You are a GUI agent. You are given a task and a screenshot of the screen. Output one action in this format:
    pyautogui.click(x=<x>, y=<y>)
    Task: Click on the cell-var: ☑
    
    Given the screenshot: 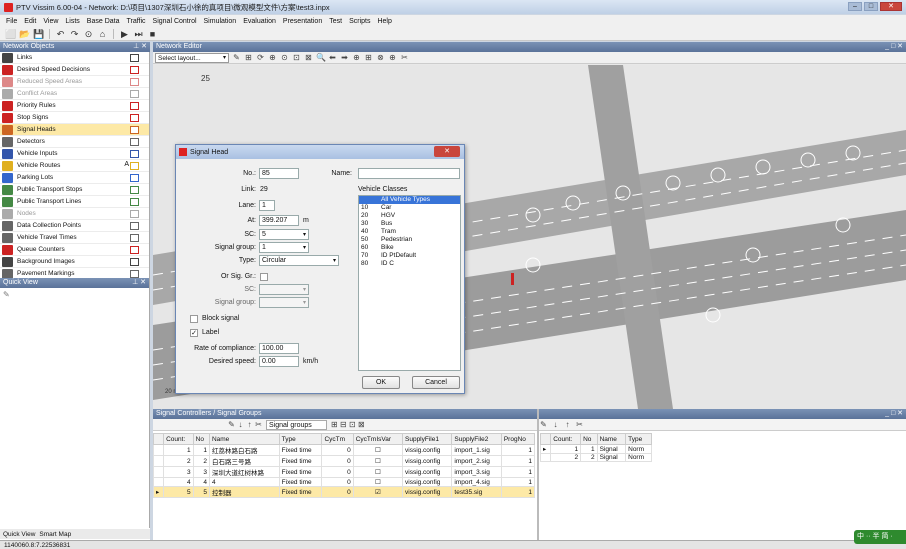 What is the action you would take?
    pyautogui.click(x=378, y=492)
    